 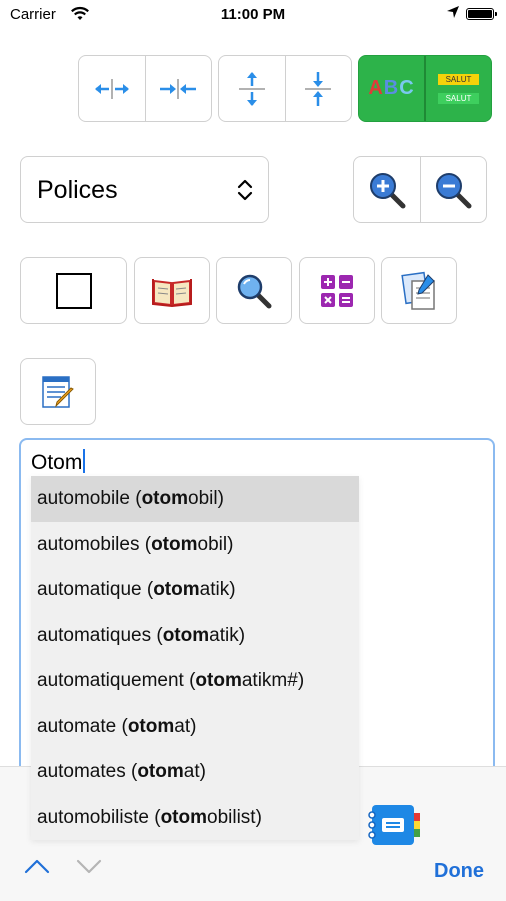 What do you see at coordinates (458, 98) in the screenshot?
I see `salut-bottom-label: SALUT` at bounding box center [458, 98].